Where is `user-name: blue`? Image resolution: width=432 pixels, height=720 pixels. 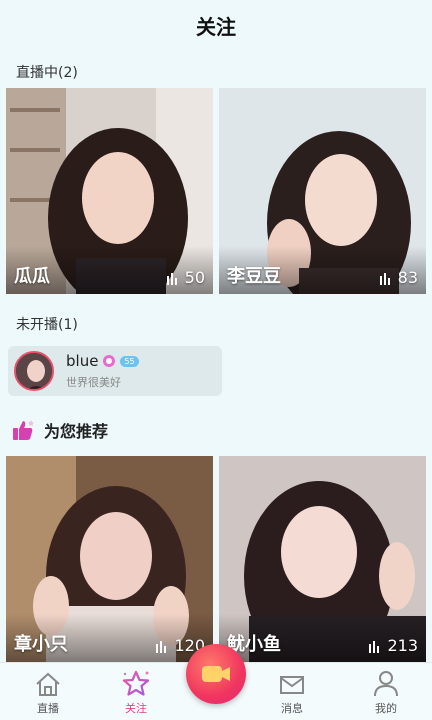
user-name: blue is located at coordinates (82, 361).